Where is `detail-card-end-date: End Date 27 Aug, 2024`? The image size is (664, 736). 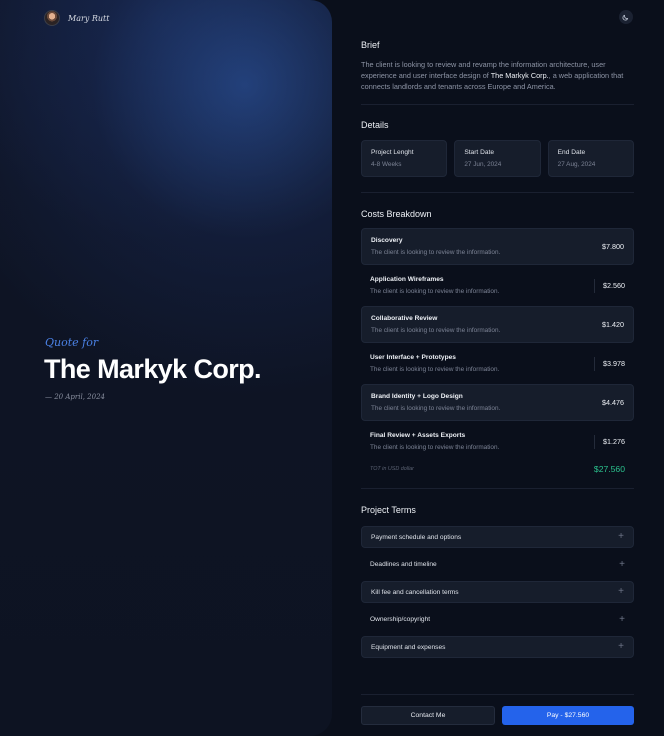 detail-card-end-date: End Date 27 Aug, 2024 is located at coordinates (590, 158).